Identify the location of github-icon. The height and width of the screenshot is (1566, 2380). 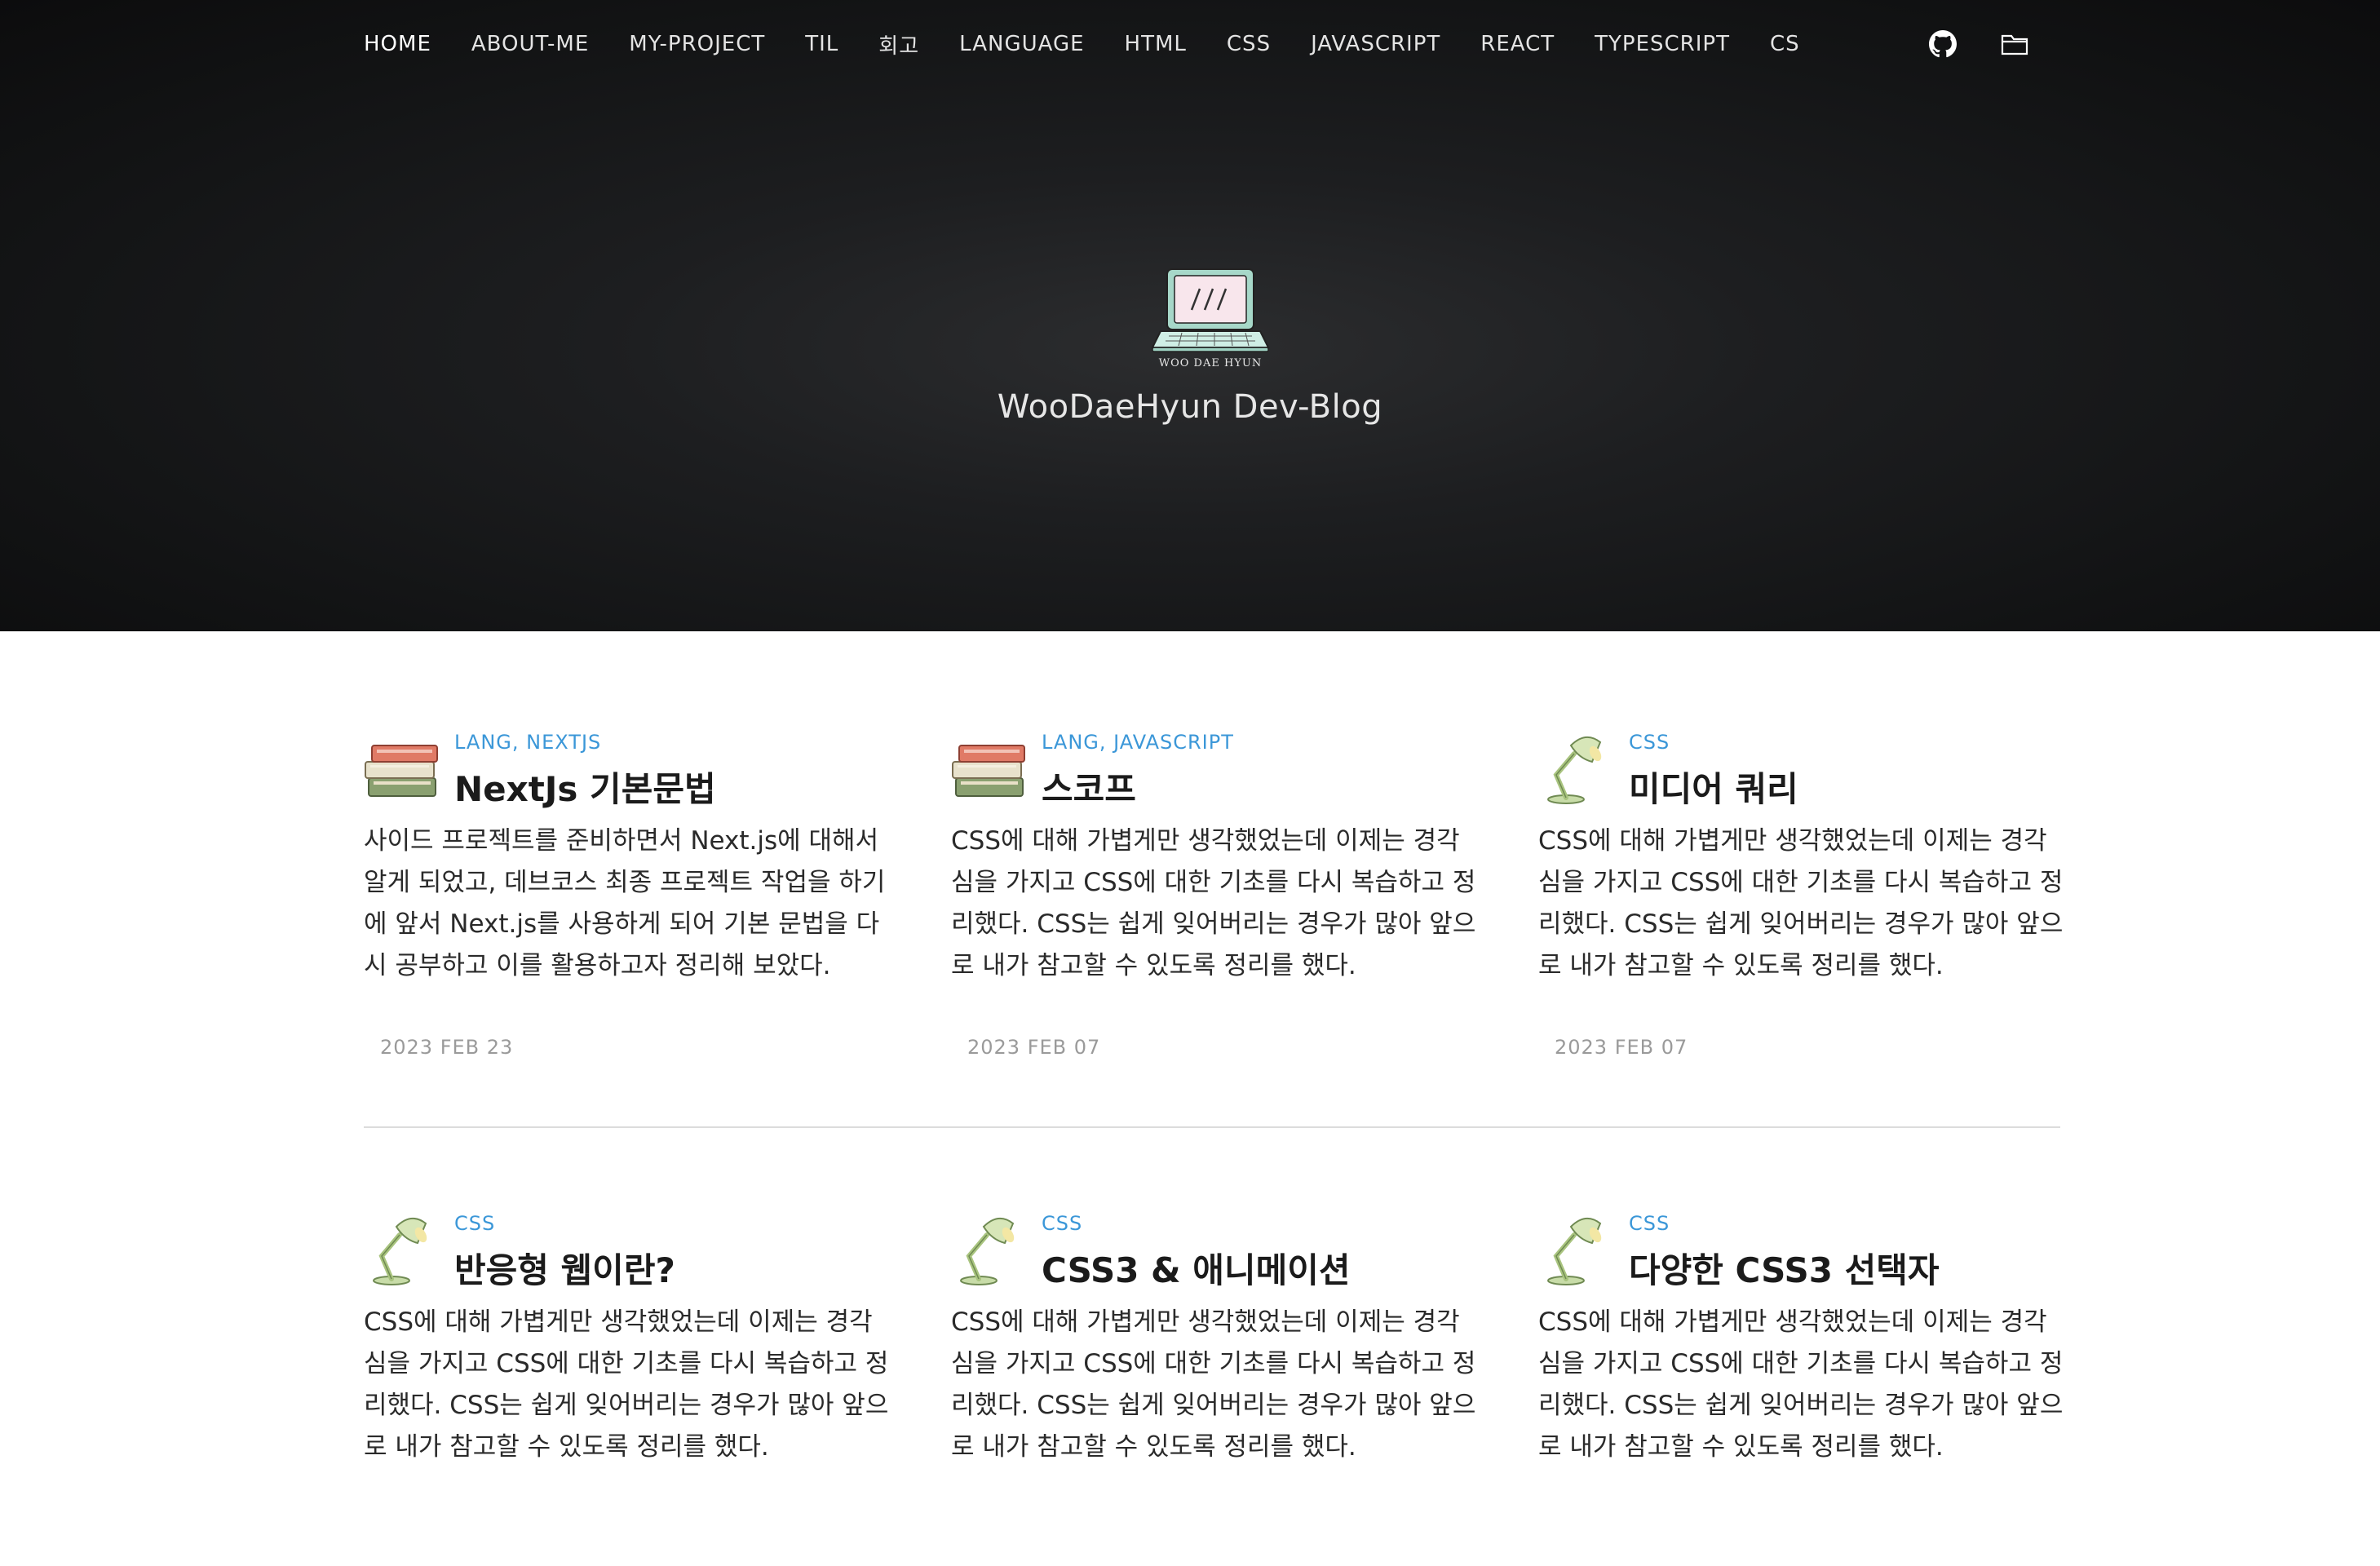
(1943, 44).